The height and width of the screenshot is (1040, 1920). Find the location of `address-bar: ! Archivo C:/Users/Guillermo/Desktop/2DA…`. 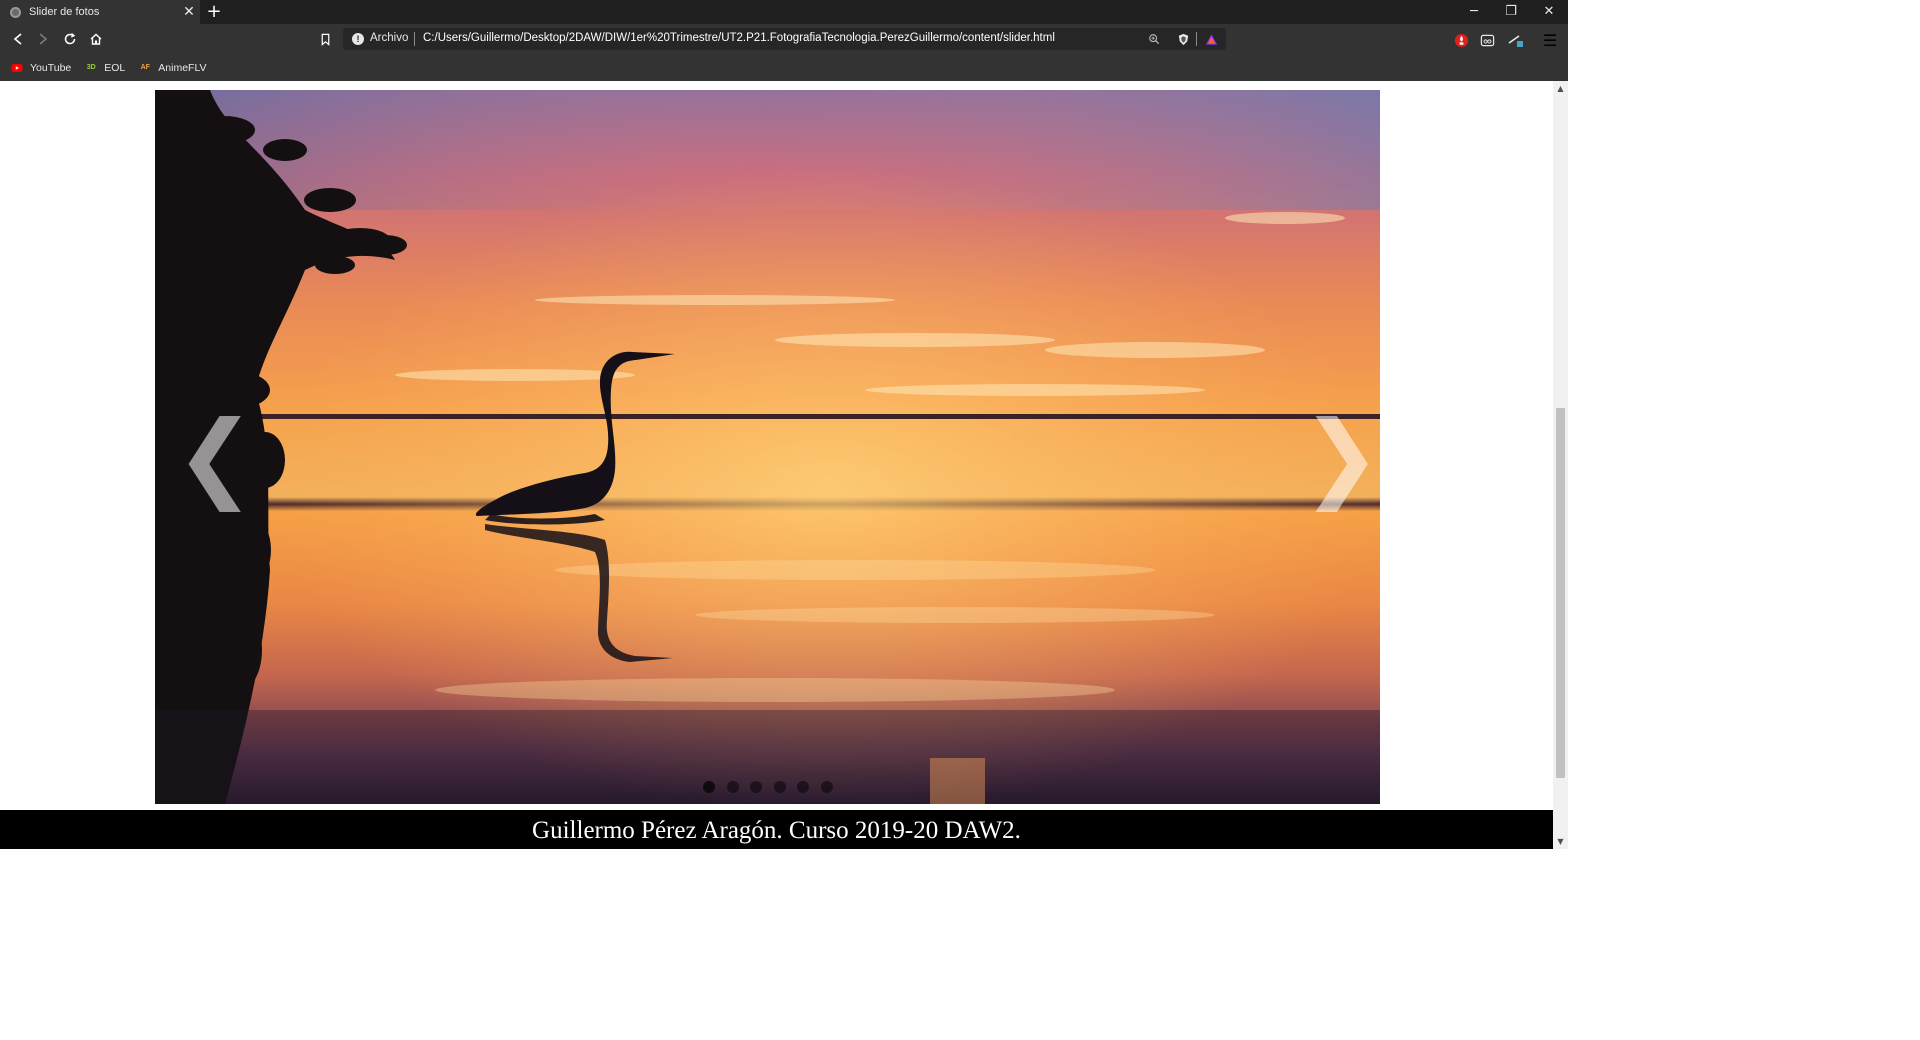

address-bar: ! Archivo C:/Users/Guillermo/Desktop/2DA… is located at coordinates (784, 39).